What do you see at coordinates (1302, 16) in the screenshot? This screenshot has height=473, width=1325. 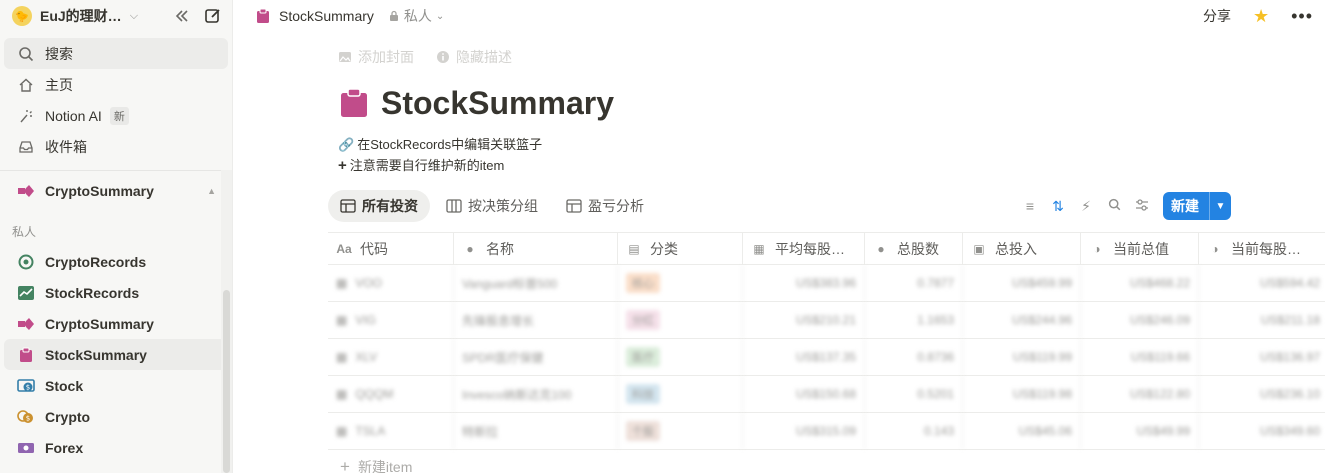 I see `more-options-icon: •••` at bounding box center [1302, 16].